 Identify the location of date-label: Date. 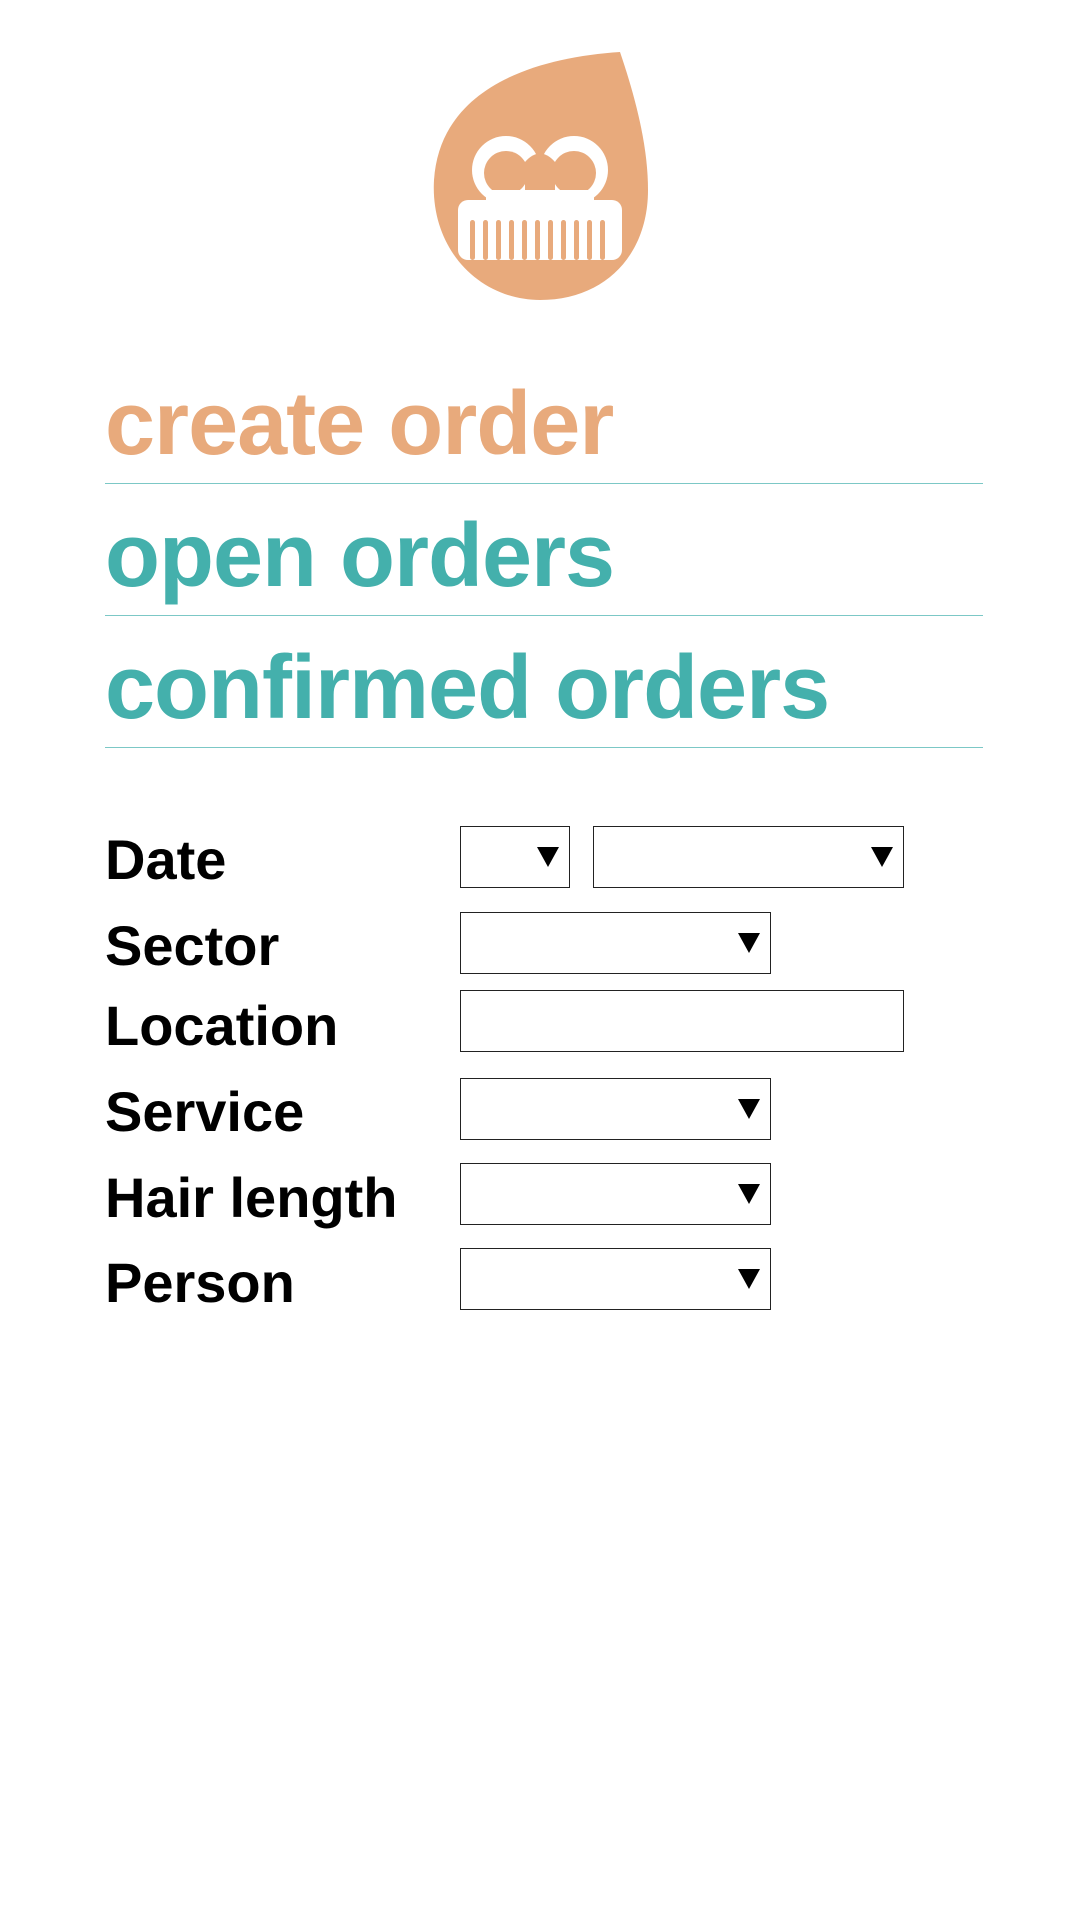
(166, 859).